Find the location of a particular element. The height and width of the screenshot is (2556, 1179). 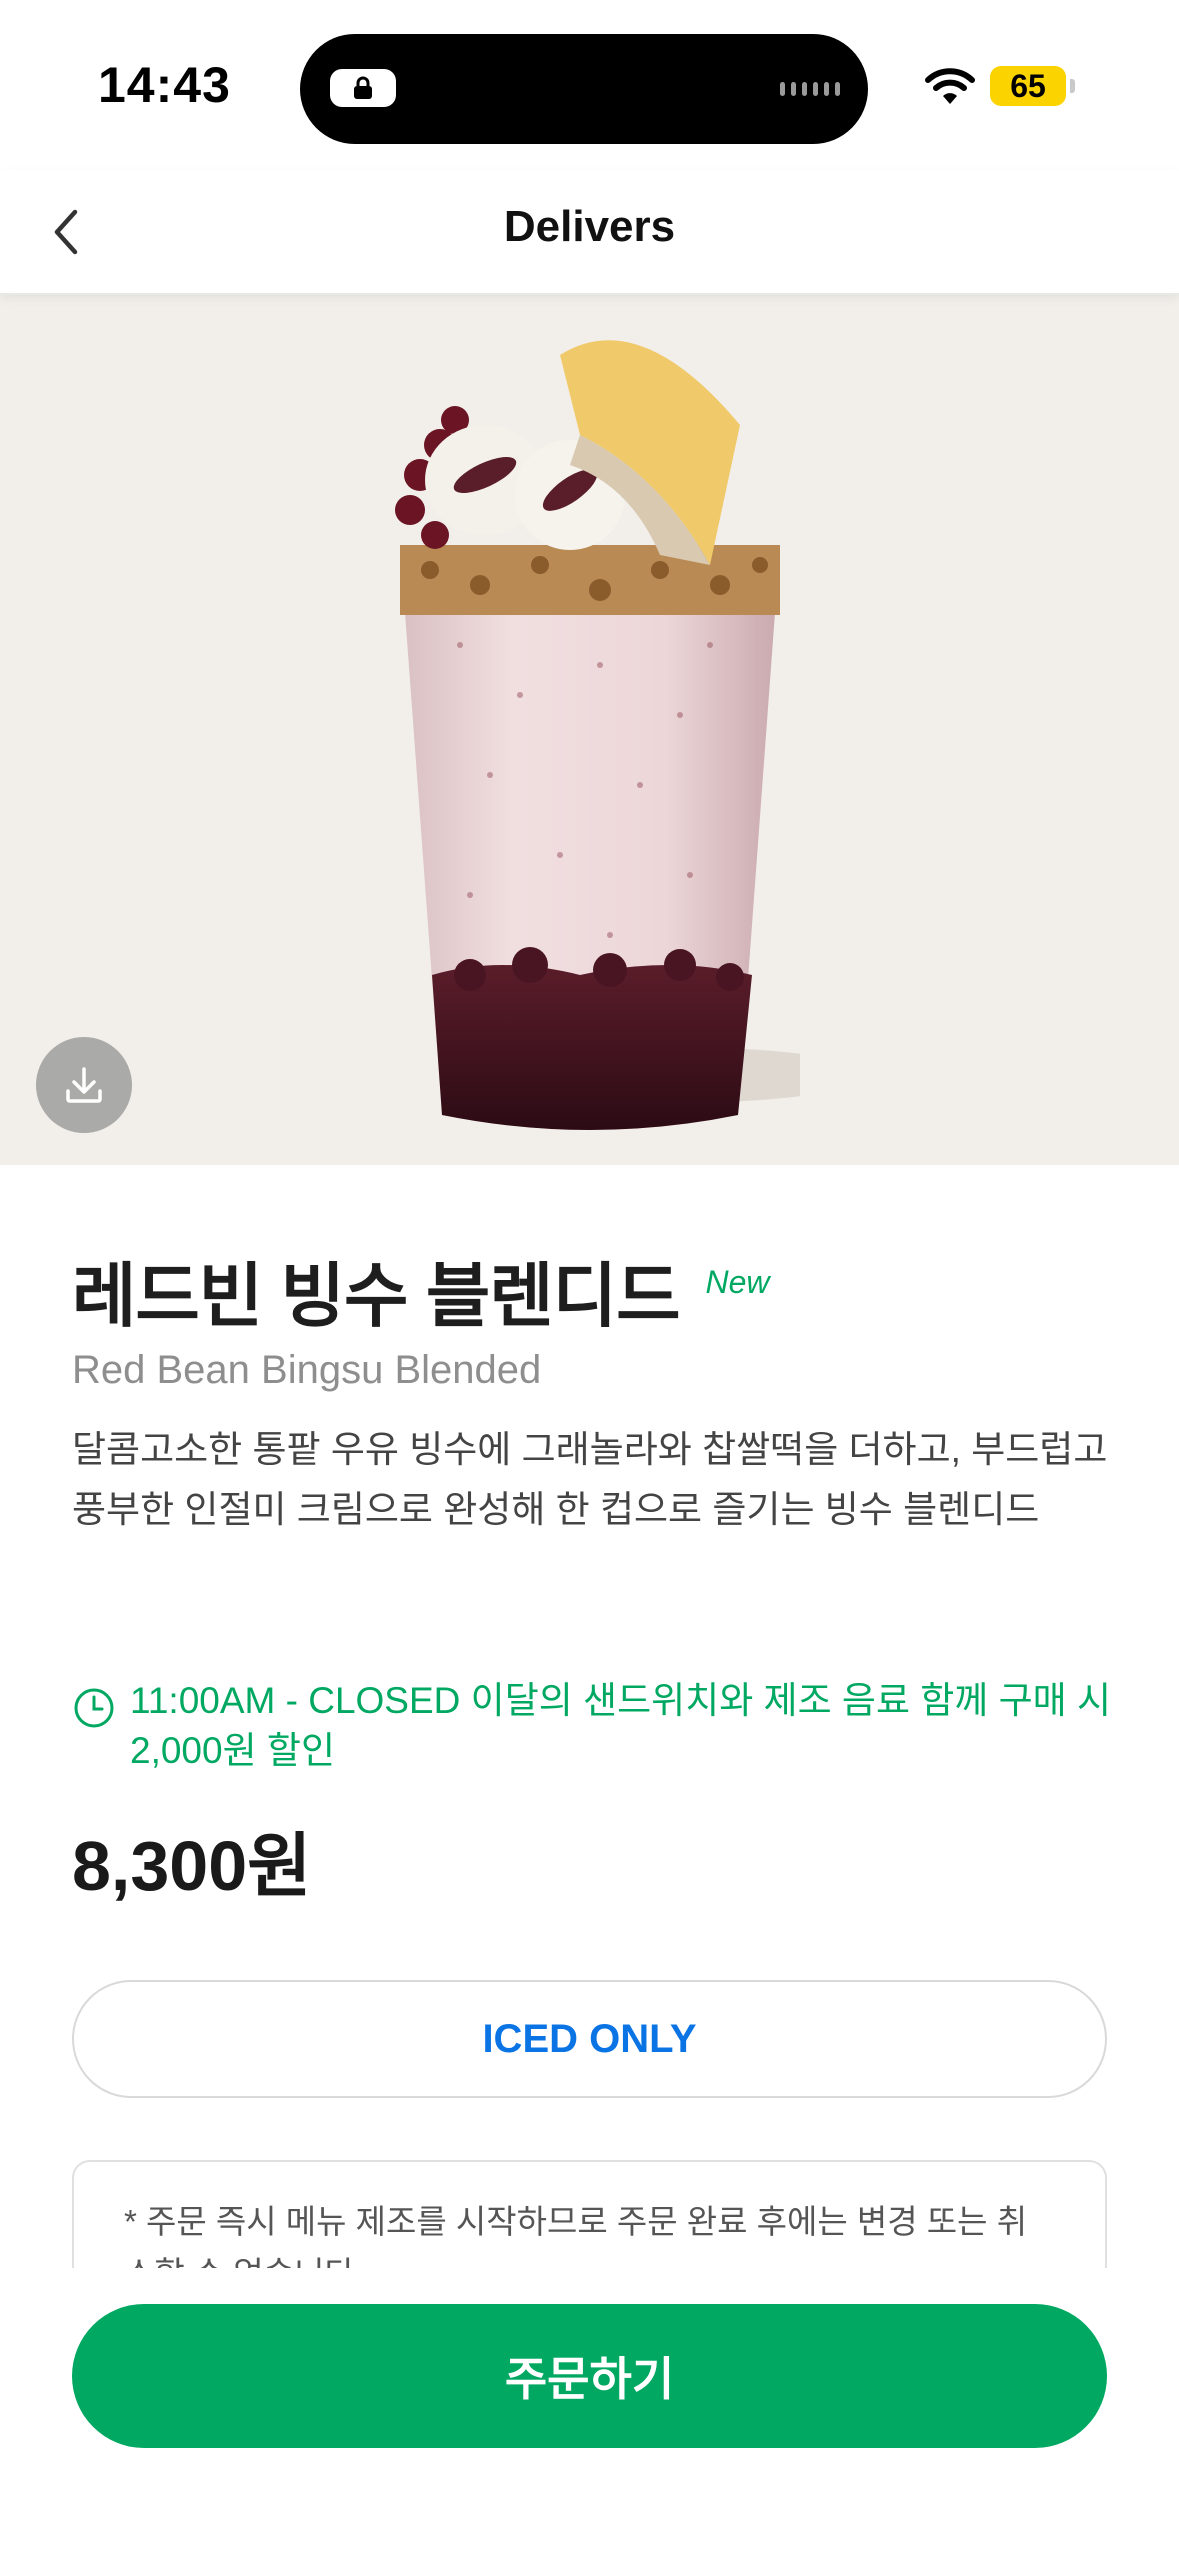

product-price: 8,300원 is located at coordinates (192, 1866).